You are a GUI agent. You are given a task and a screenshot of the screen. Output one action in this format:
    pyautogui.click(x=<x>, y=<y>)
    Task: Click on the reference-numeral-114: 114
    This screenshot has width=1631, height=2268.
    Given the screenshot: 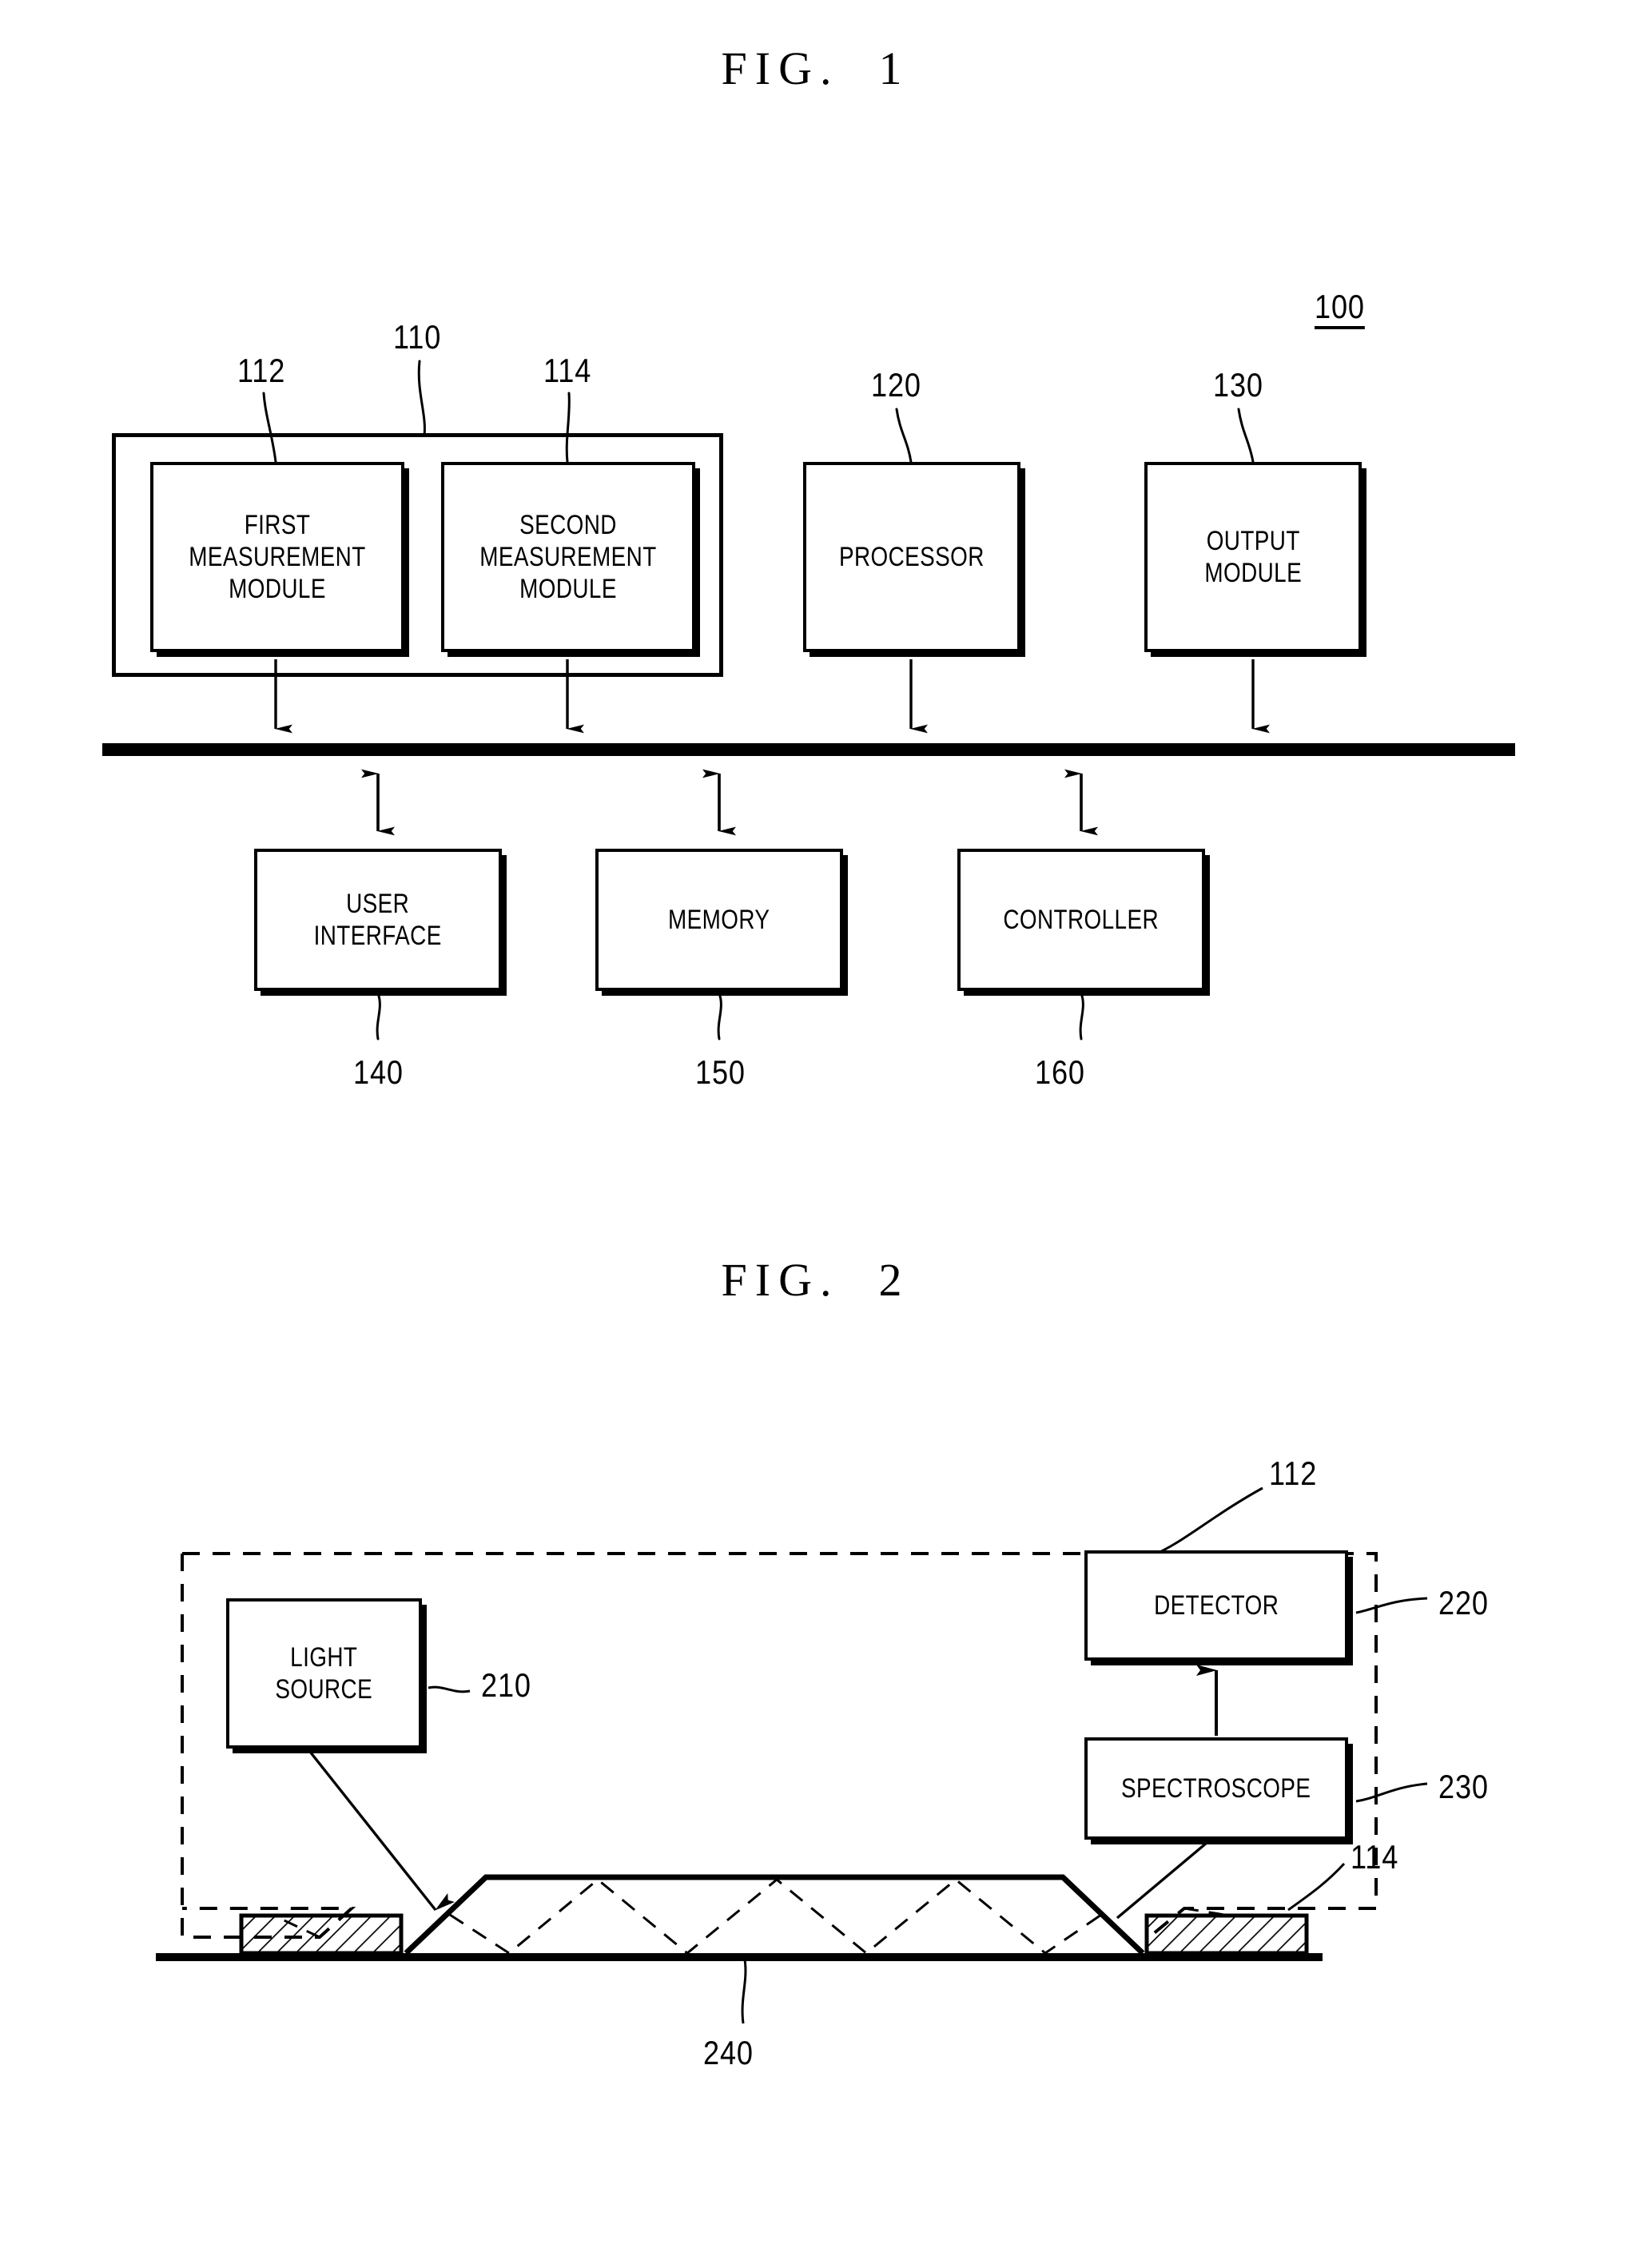 What is the action you would take?
    pyautogui.click(x=567, y=370)
    